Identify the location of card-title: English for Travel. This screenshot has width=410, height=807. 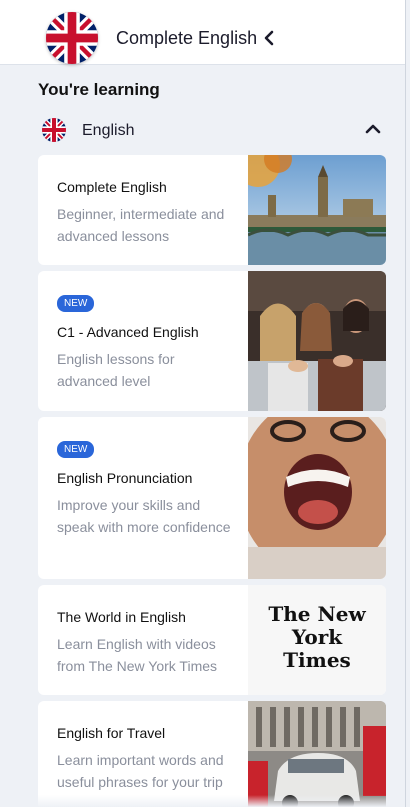
(111, 733).